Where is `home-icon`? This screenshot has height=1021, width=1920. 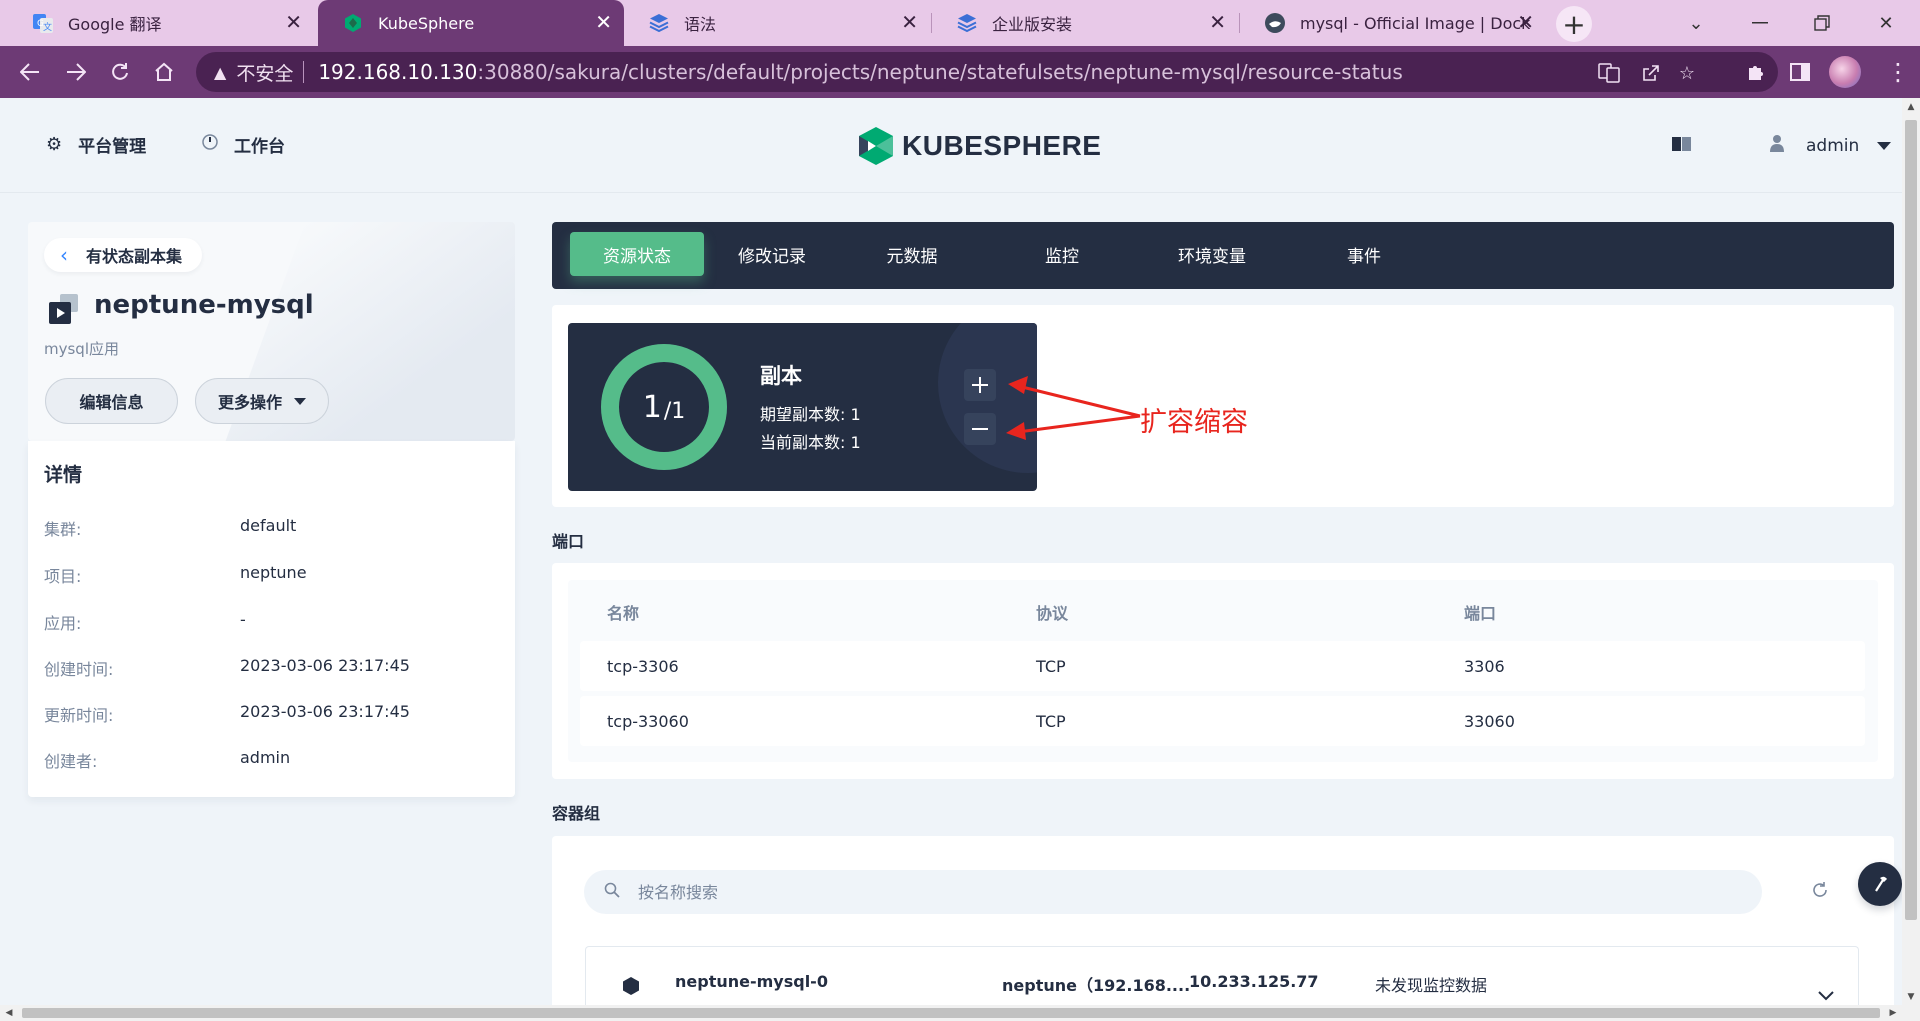
home-icon is located at coordinates (164, 72).